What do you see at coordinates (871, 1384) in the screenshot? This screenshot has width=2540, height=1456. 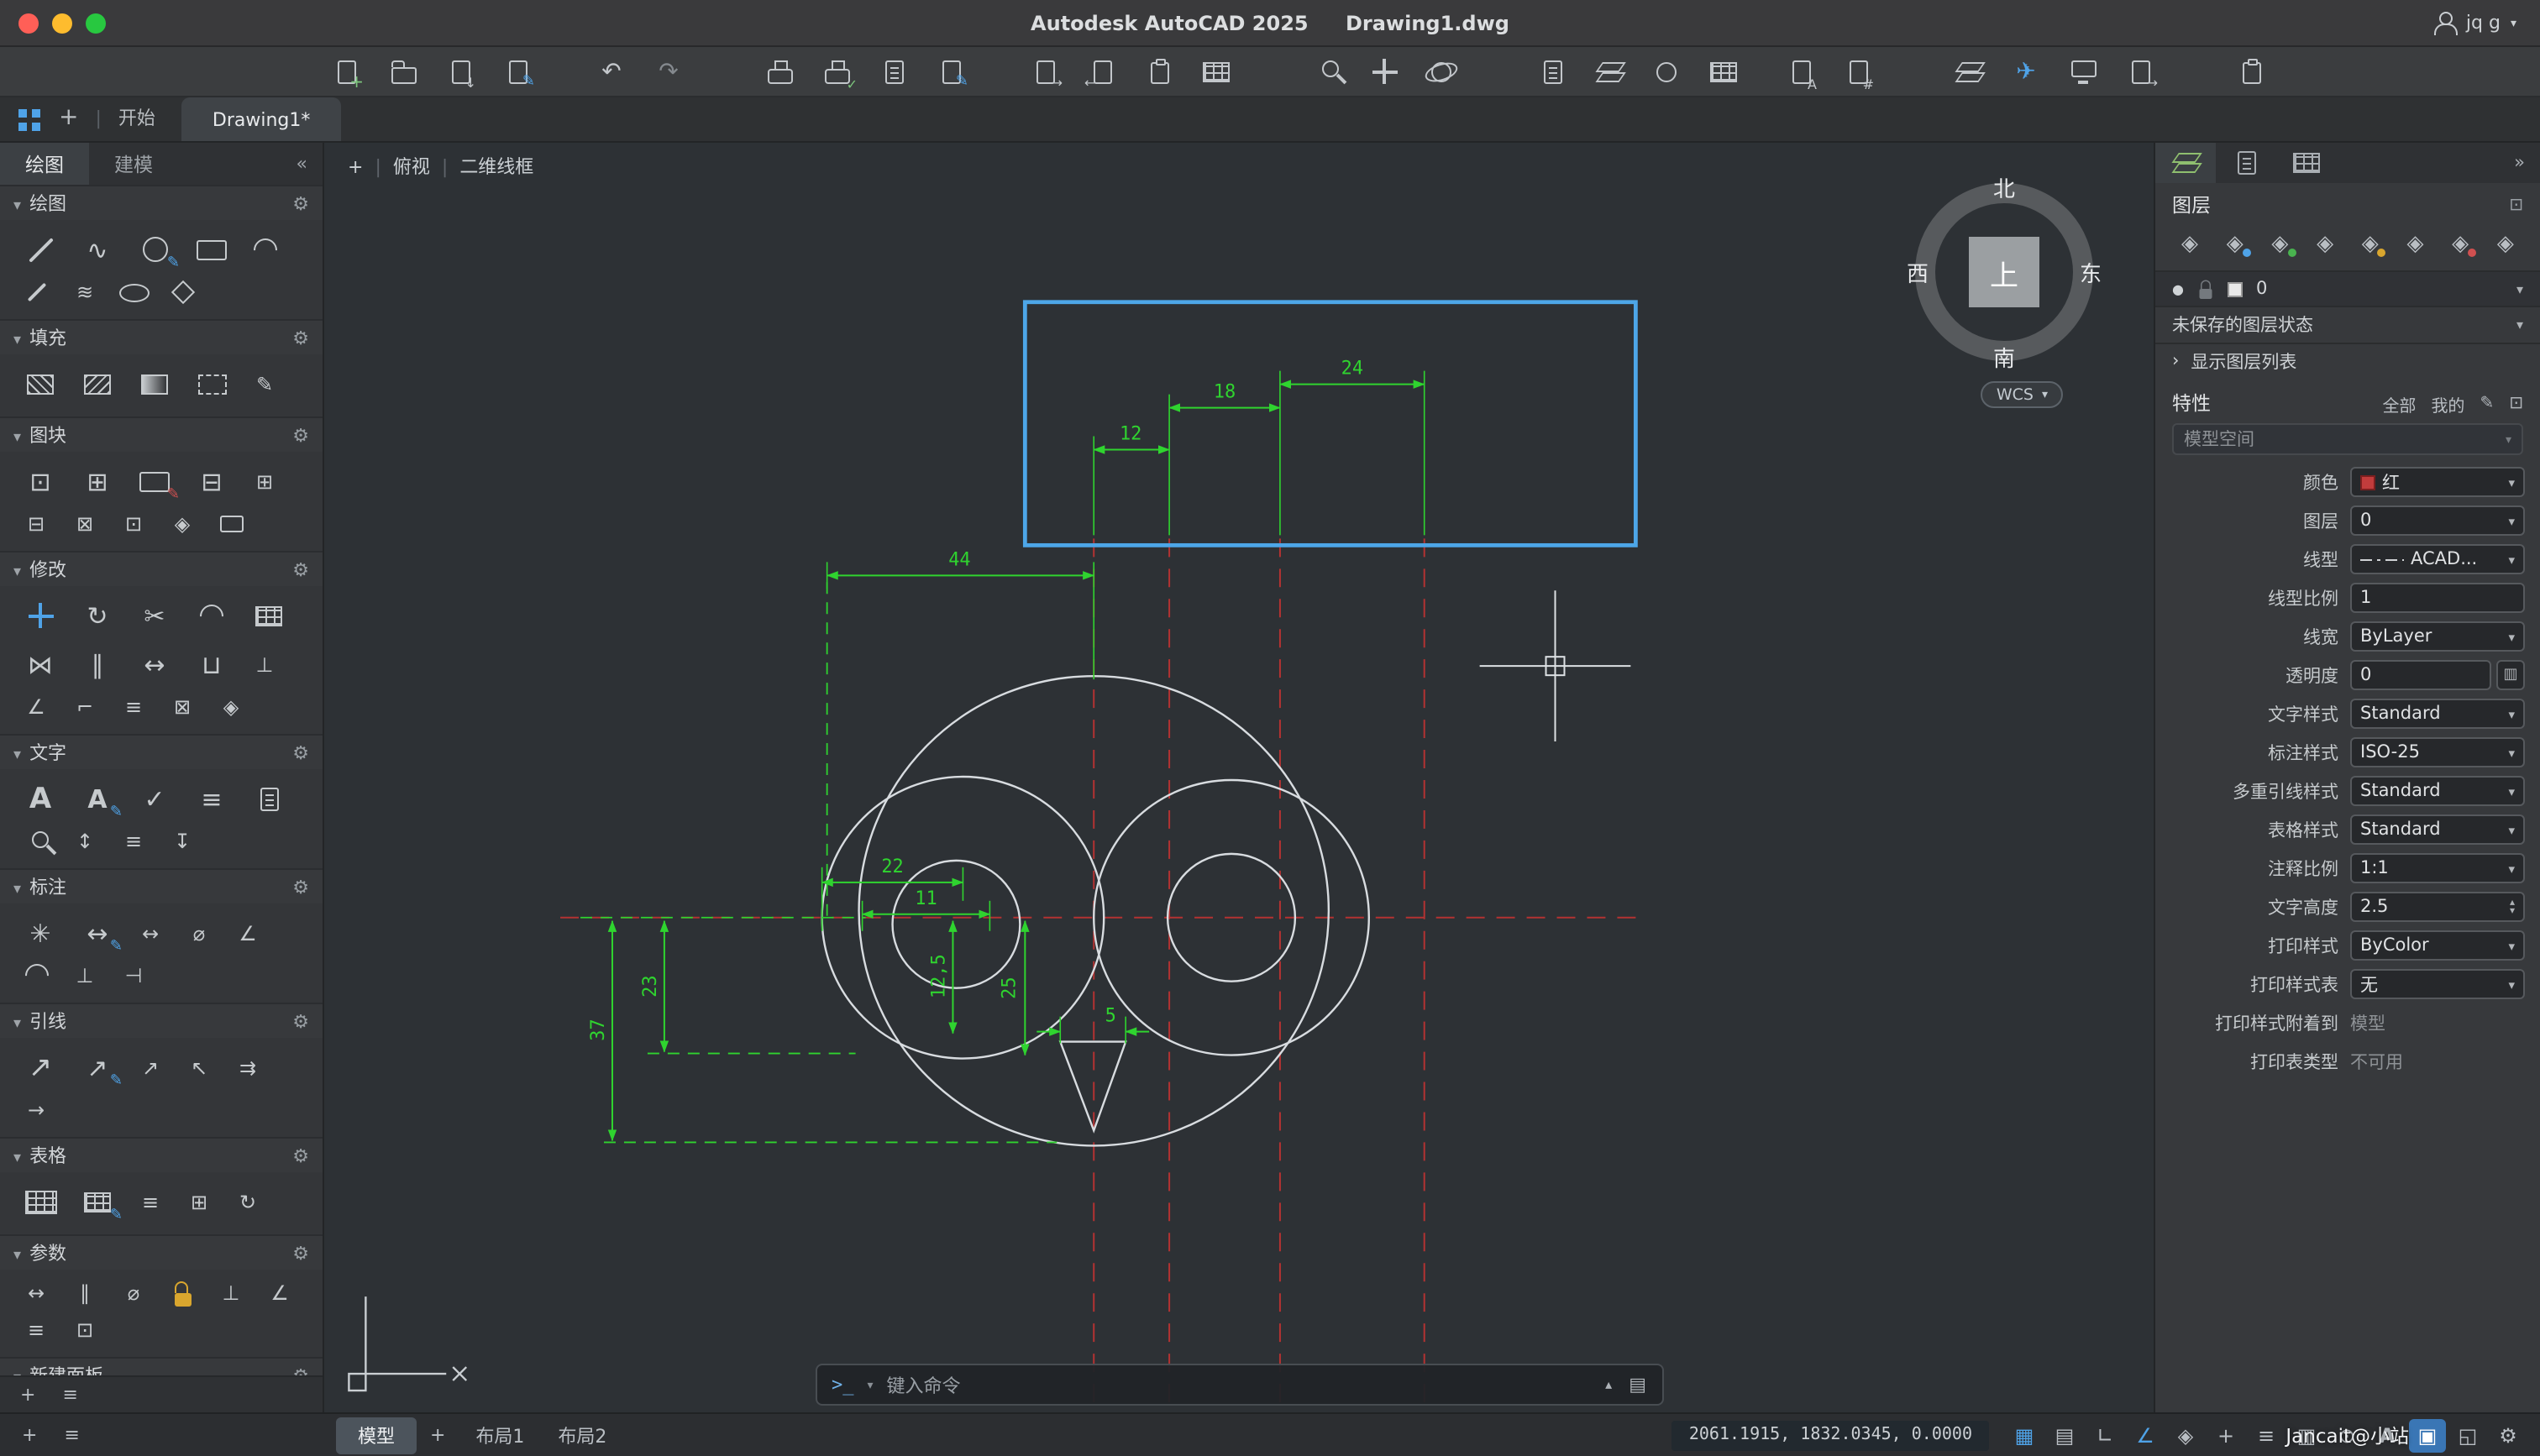 I see `command-history-caret` at bounding box center [871, 1384].